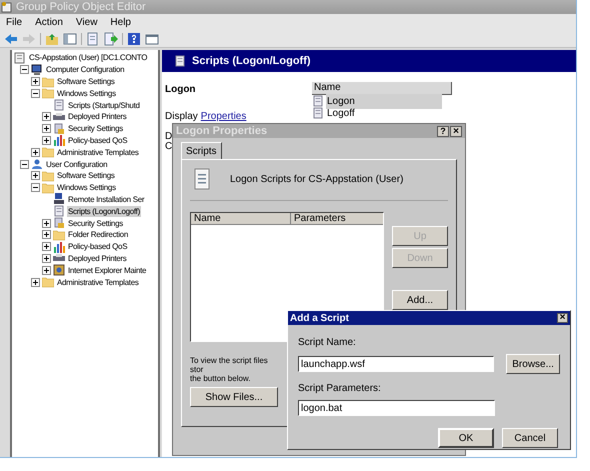  Describe the element at coordinates (168, 137) in the screenshot. I see `description-text: D` at that location.